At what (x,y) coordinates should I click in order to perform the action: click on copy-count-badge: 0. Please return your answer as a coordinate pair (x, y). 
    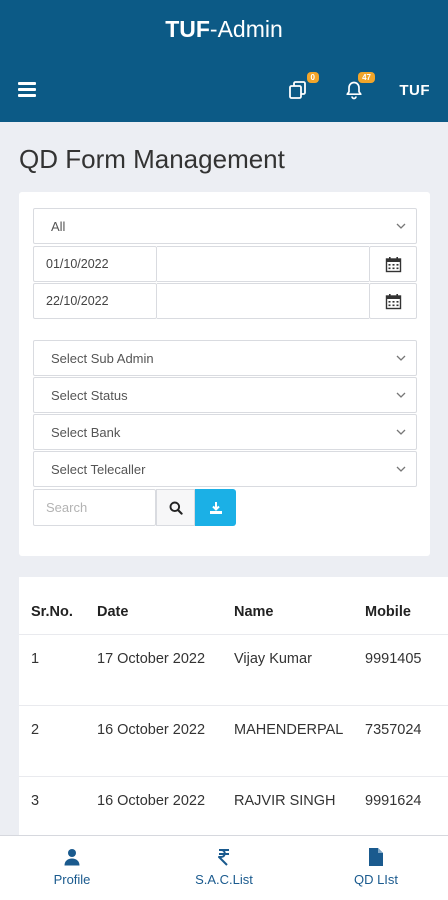
    Looking at the image, I should click on (312, 77).